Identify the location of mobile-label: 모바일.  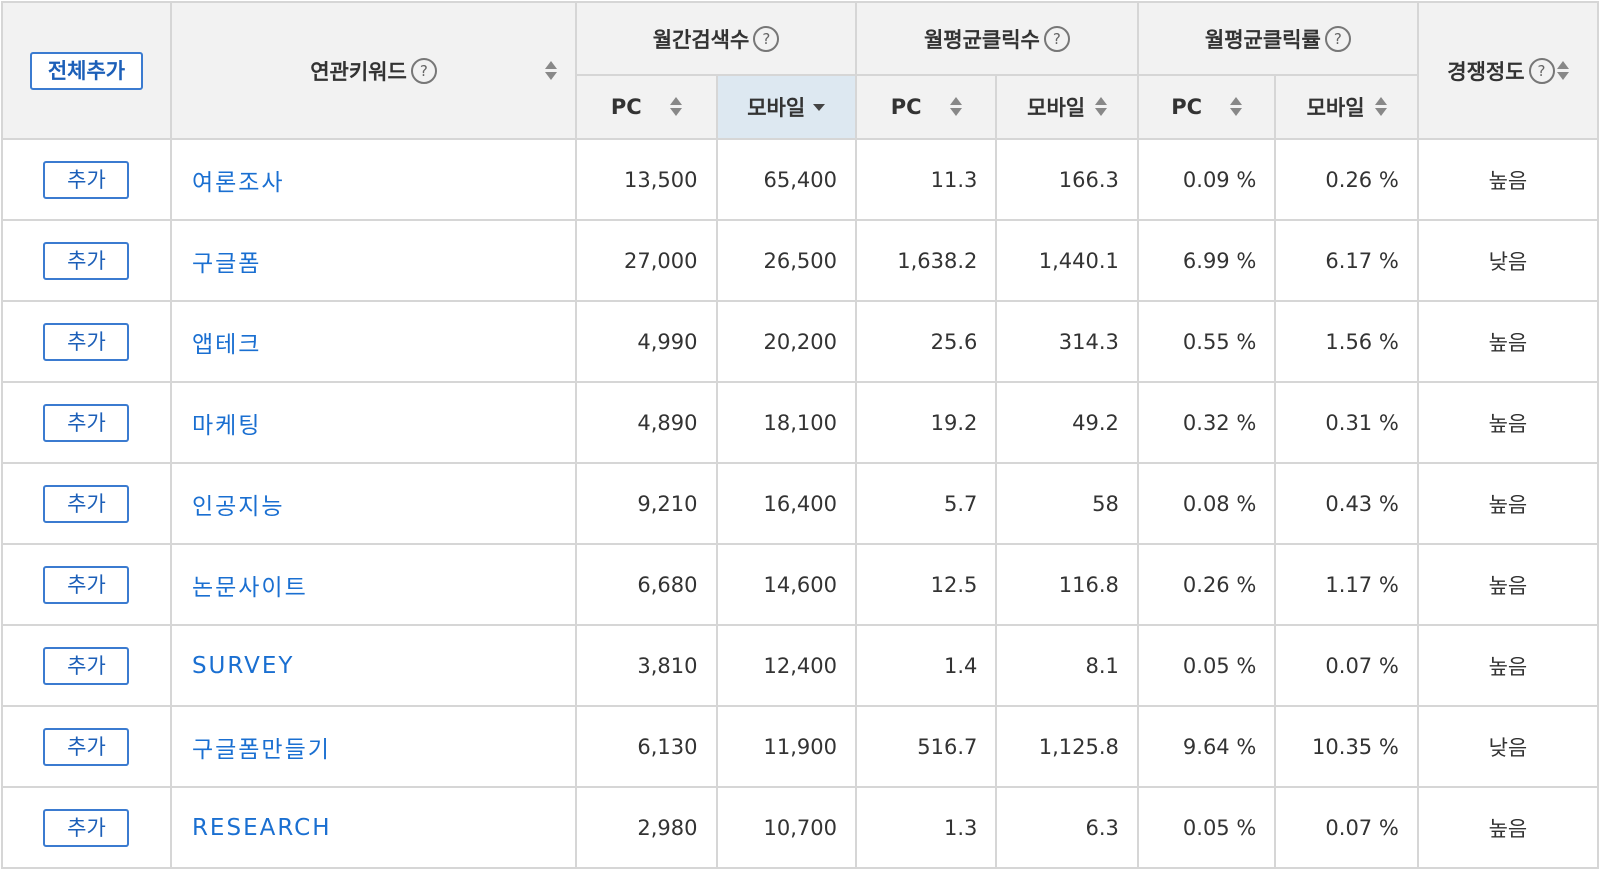
(1335, 108).